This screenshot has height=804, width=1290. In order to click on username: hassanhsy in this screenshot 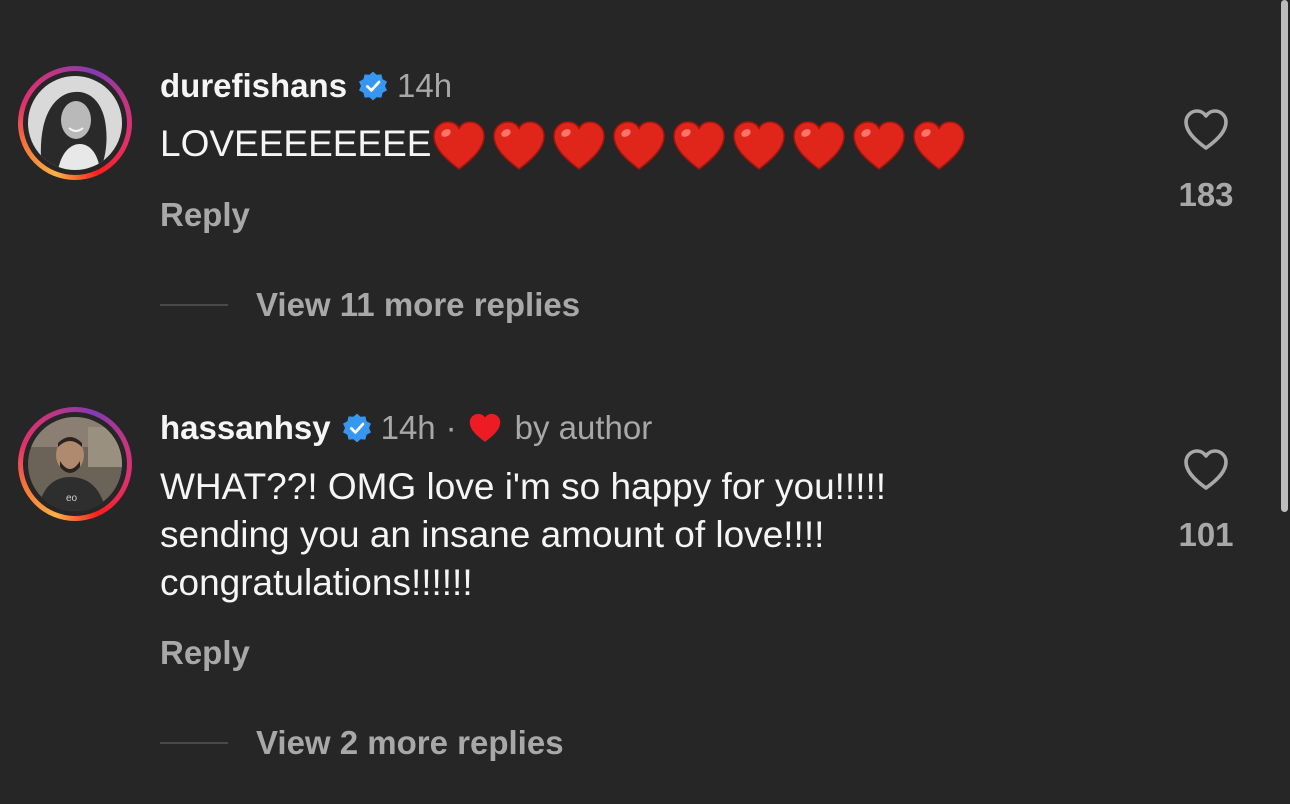, I will do `click(245, 428)`.